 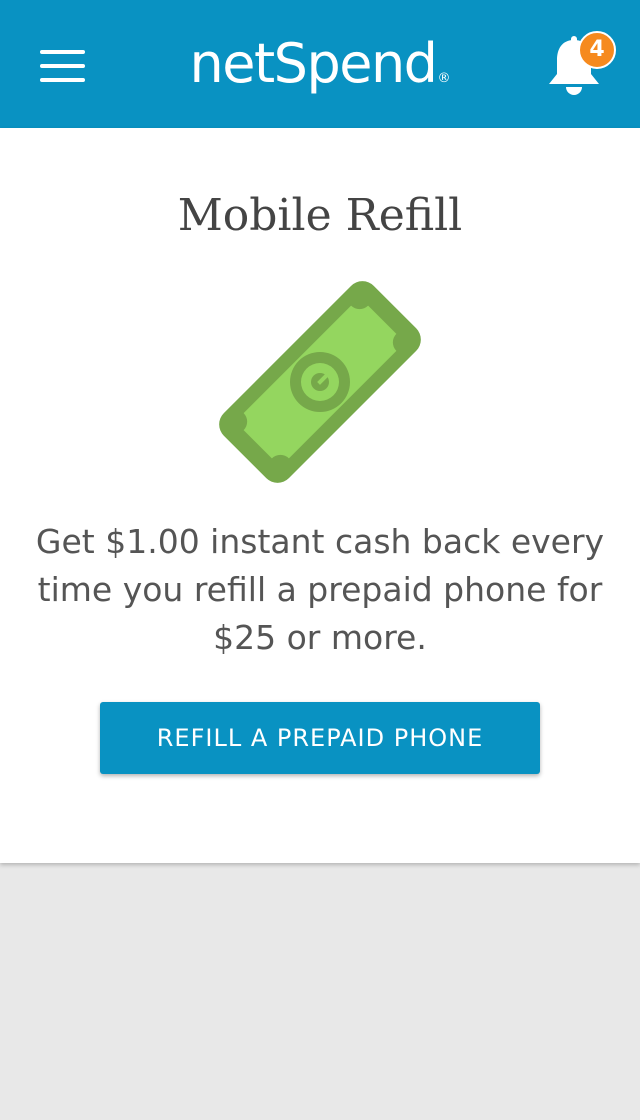 I want to click on refill-prepaid-phone-button: REFILL A PREPAID PHONE, so click(x=320, y=738).